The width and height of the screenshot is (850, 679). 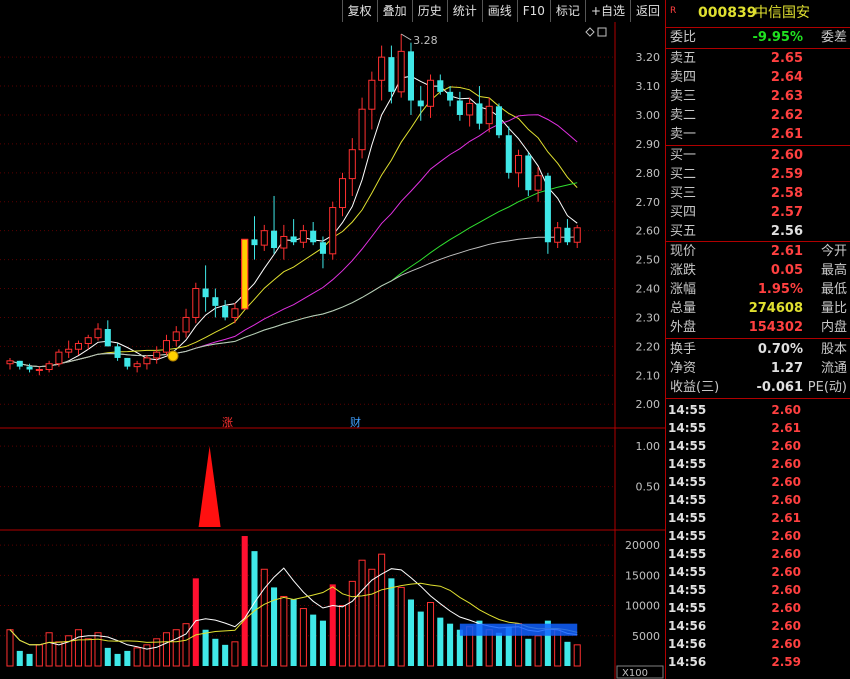 What do you see at coordinates (833, 251) in the screenshot?
I see `quote-row-0-label2: 今开` at bounding box center [833, 251].